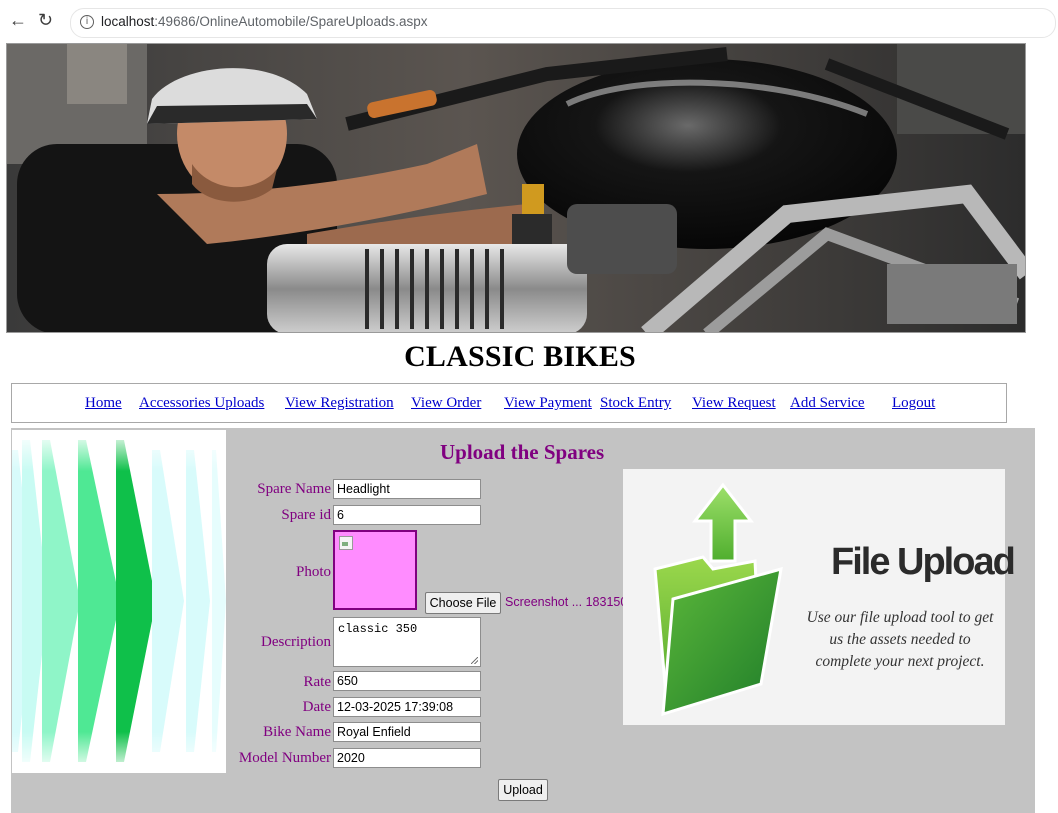 The width and height of the screenshot is (1058, 813). I want to click on spare-id-label: Spare id, so click(306, 515).